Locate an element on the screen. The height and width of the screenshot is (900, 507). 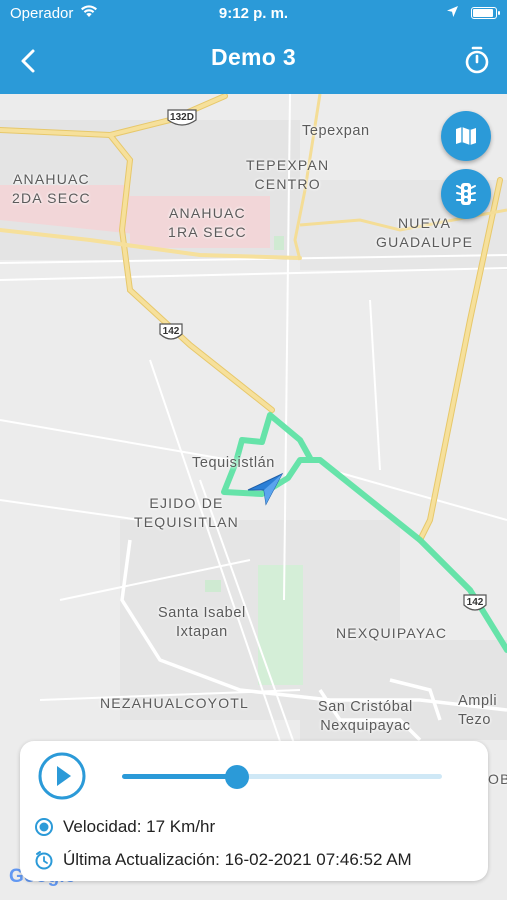
slider-thumb is located at coordinates (237, 777).